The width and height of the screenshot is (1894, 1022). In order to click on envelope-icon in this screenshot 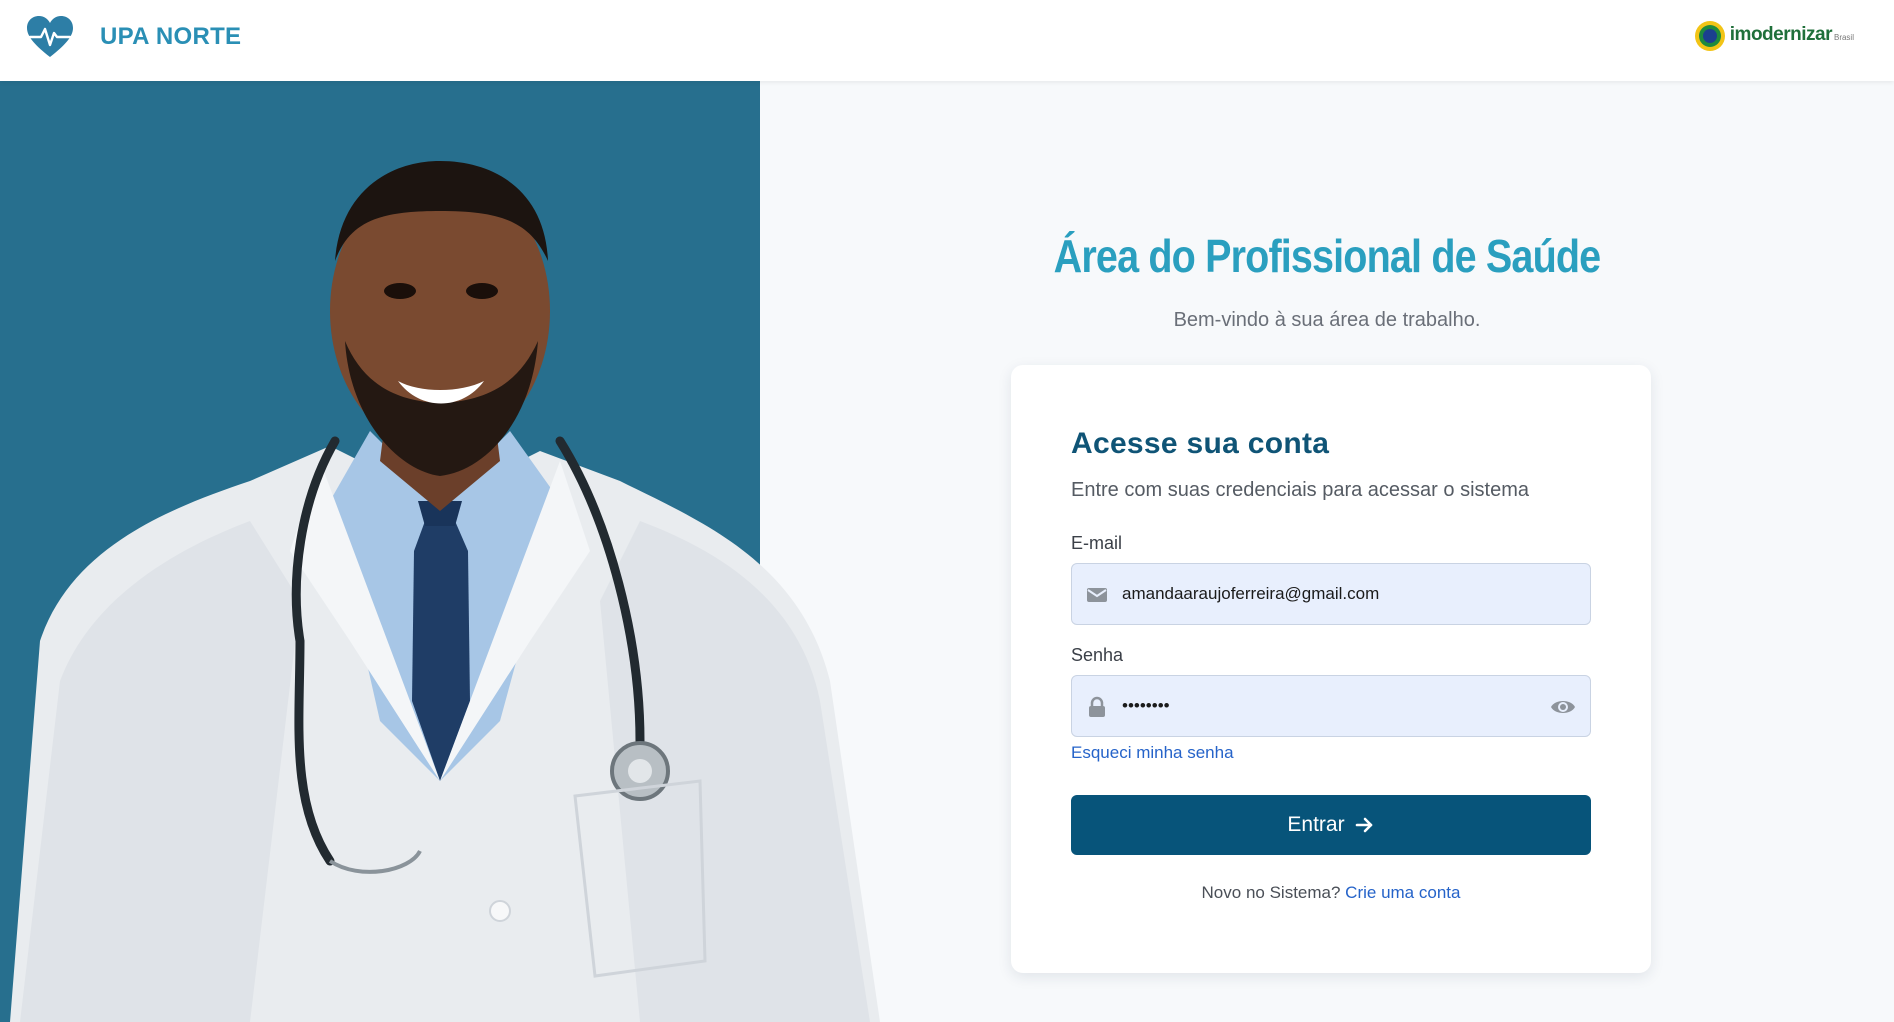, I will do `click(1097, 595)`.